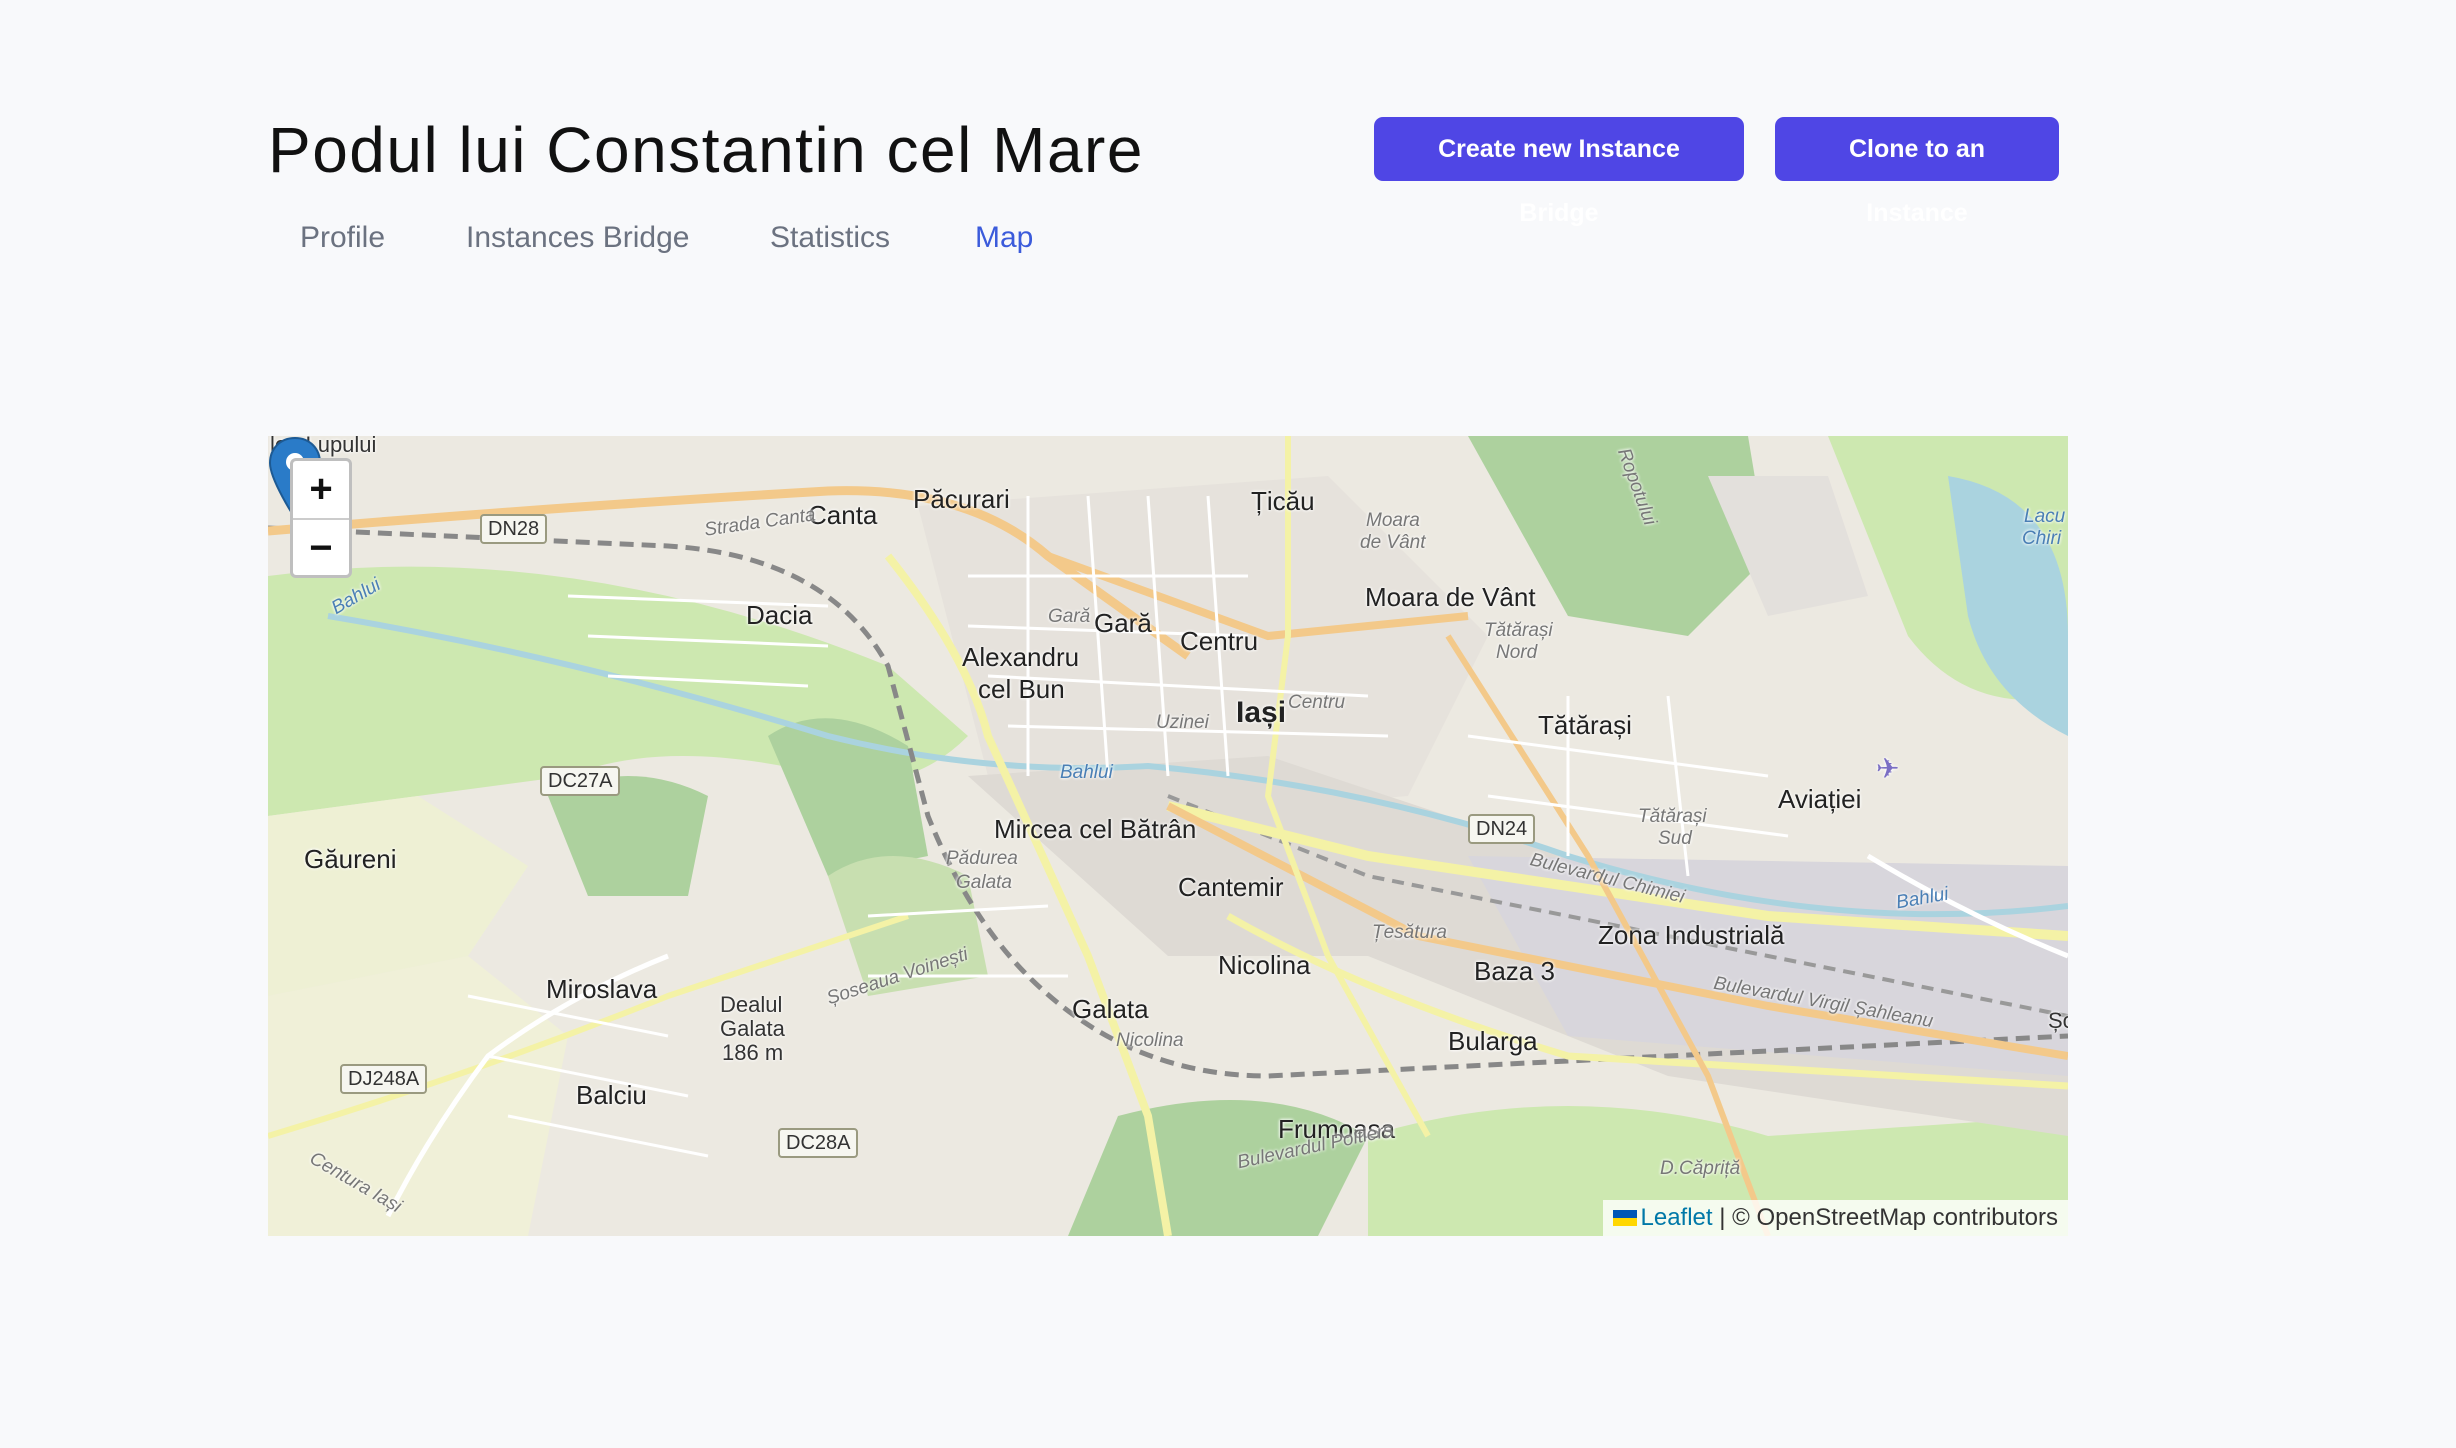 This screenshot has height=1448, width=2456. What do you see at coordinates (1624, 1218) in the screenshot?
I see `ukraine-flag-icon` at bounding box center [1624, 1218].